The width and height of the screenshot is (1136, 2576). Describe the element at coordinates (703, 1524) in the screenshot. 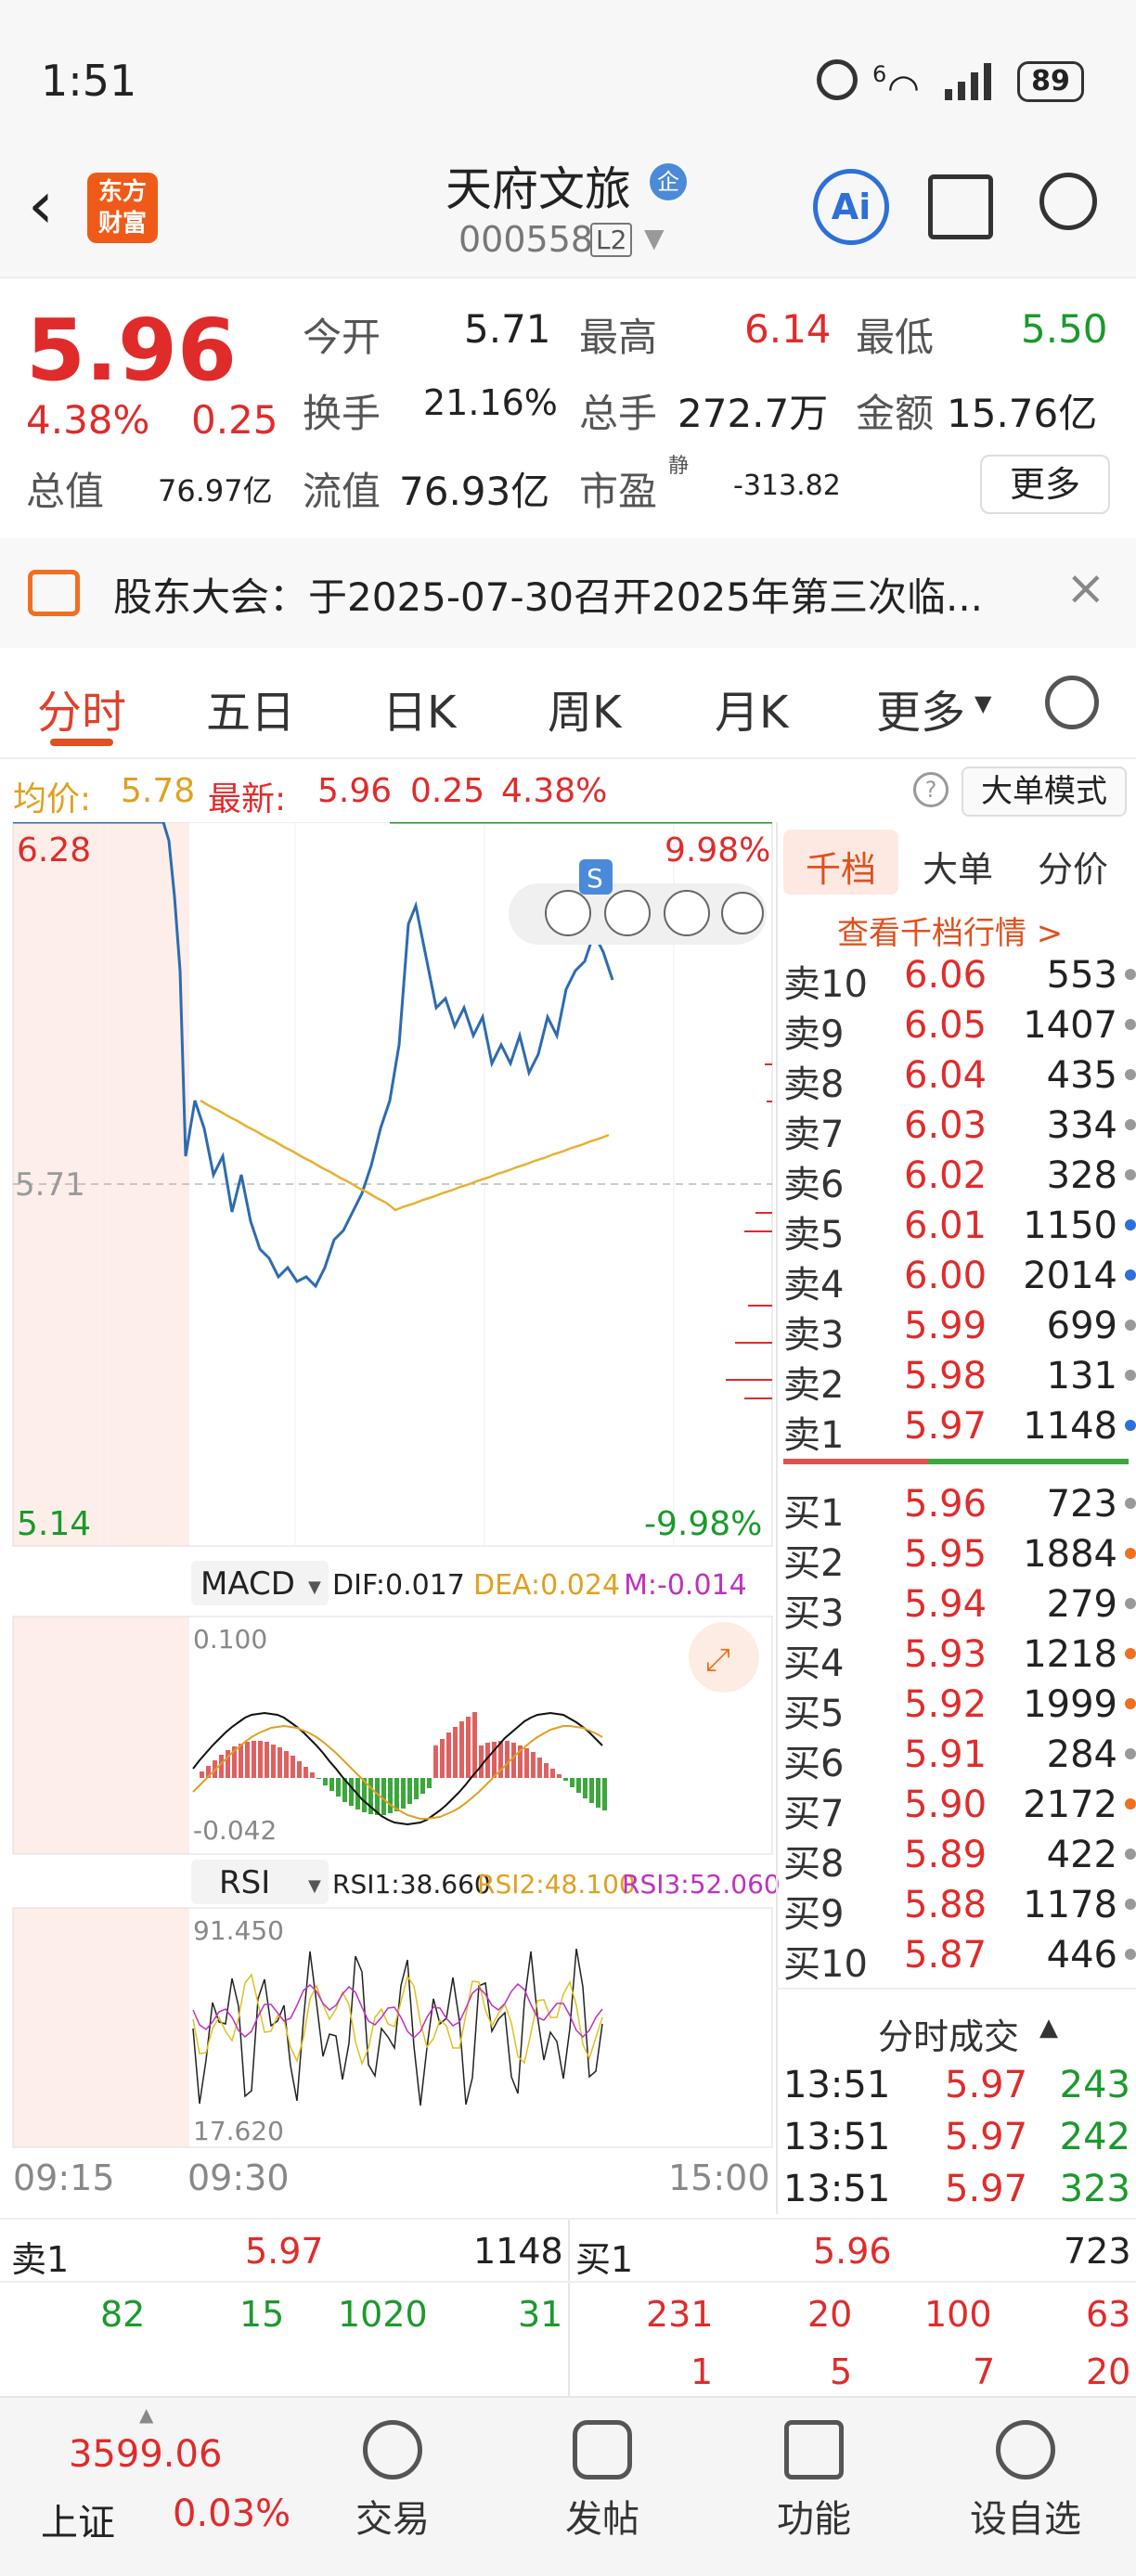

I see `bottom-pct-label: -9.98%` at that location.